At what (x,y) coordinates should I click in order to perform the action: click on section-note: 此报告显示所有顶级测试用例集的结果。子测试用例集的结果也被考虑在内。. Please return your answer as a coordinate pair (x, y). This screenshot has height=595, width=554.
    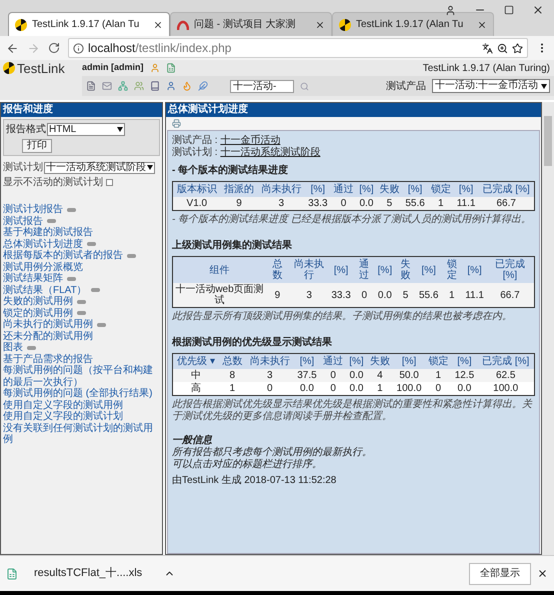
    Looking at the image, I should click on (342, 317).